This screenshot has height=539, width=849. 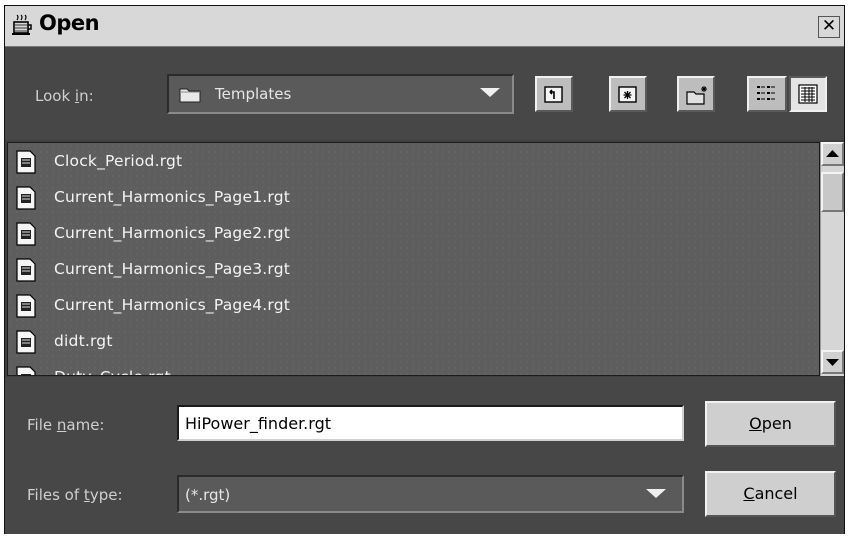 I want to click on details-view-icon, so click(x=808, y=94).